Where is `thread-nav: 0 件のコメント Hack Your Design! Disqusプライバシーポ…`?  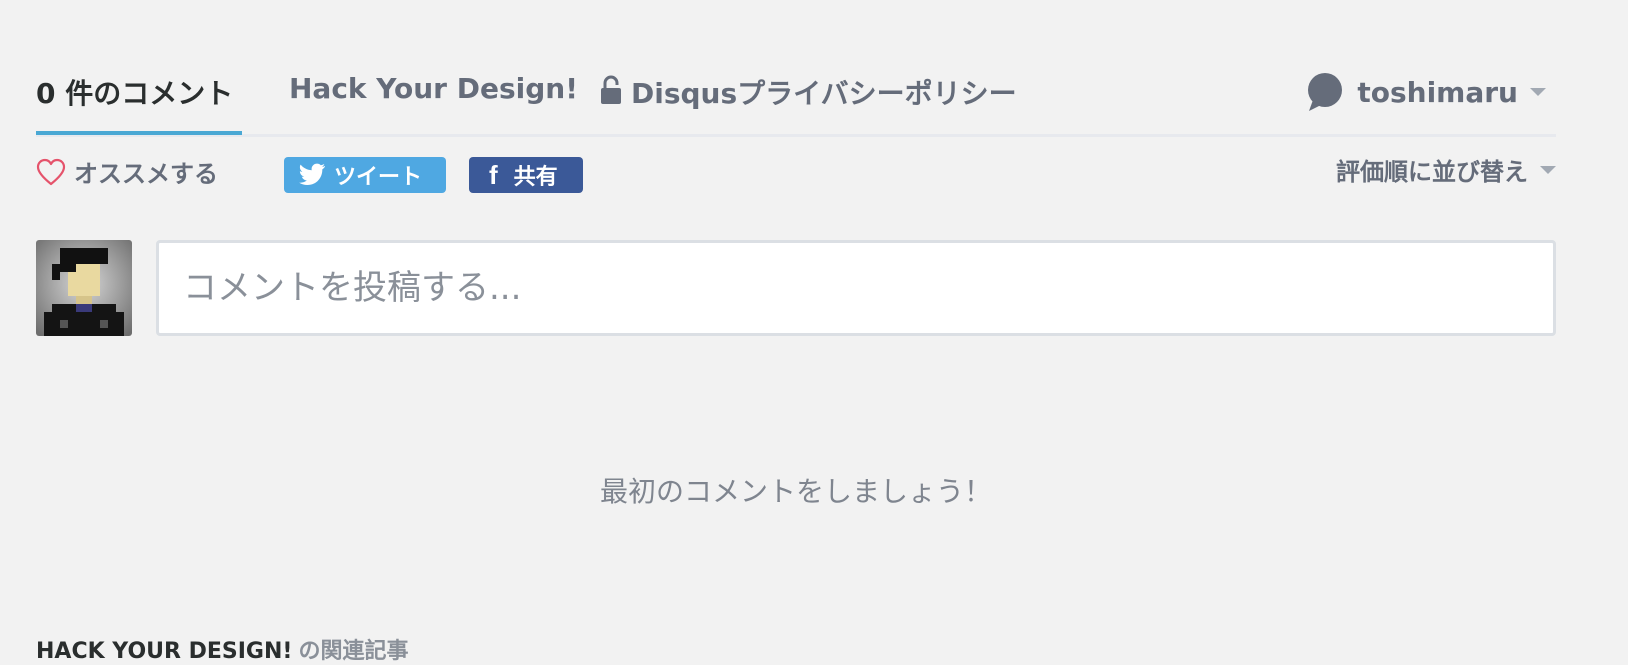 thread-nav: 0 件のコメント Hack Your Design! Disqusプライバシーポ… is located at coordinates (796, 99).